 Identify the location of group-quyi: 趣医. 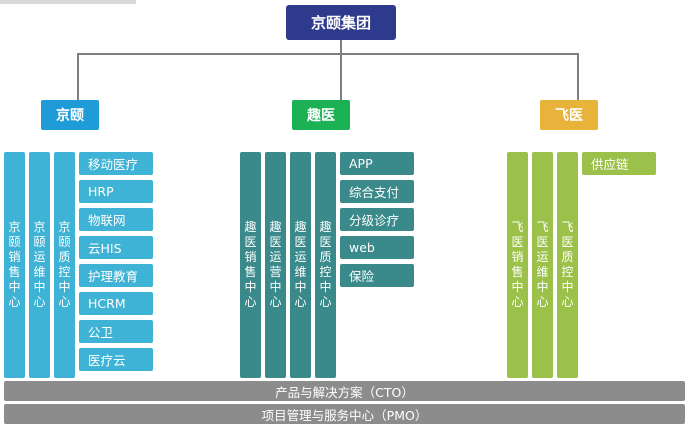
(321, 115).